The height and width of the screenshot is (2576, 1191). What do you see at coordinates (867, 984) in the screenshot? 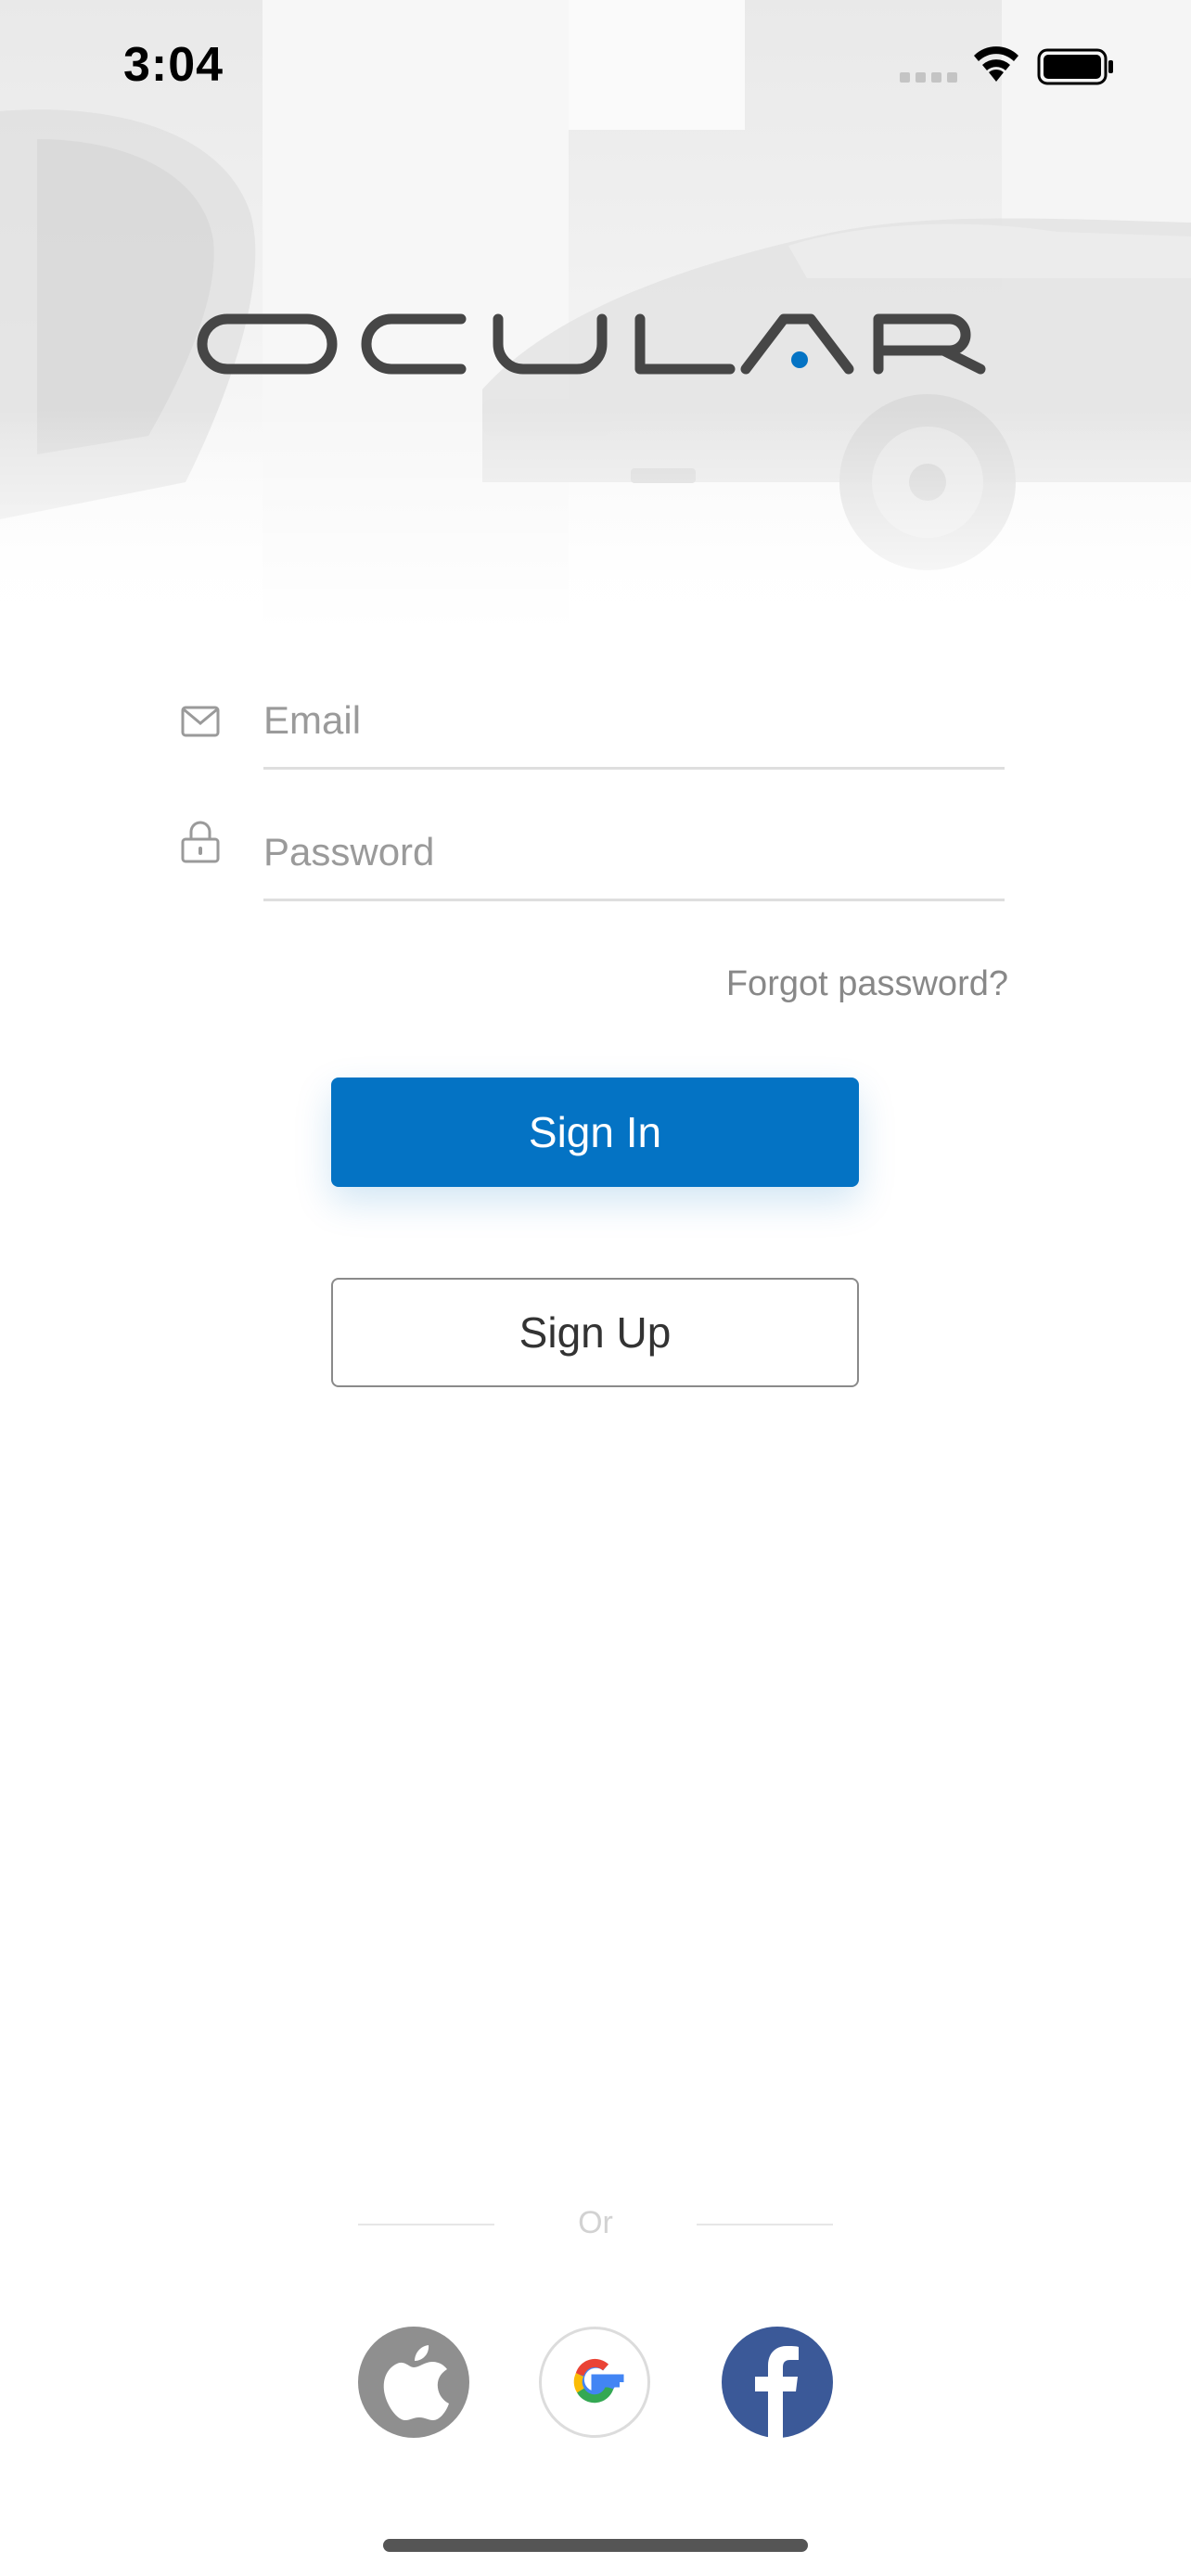
I see `forgot-password-link: Forgot password?` at bounding box center [867, 984].